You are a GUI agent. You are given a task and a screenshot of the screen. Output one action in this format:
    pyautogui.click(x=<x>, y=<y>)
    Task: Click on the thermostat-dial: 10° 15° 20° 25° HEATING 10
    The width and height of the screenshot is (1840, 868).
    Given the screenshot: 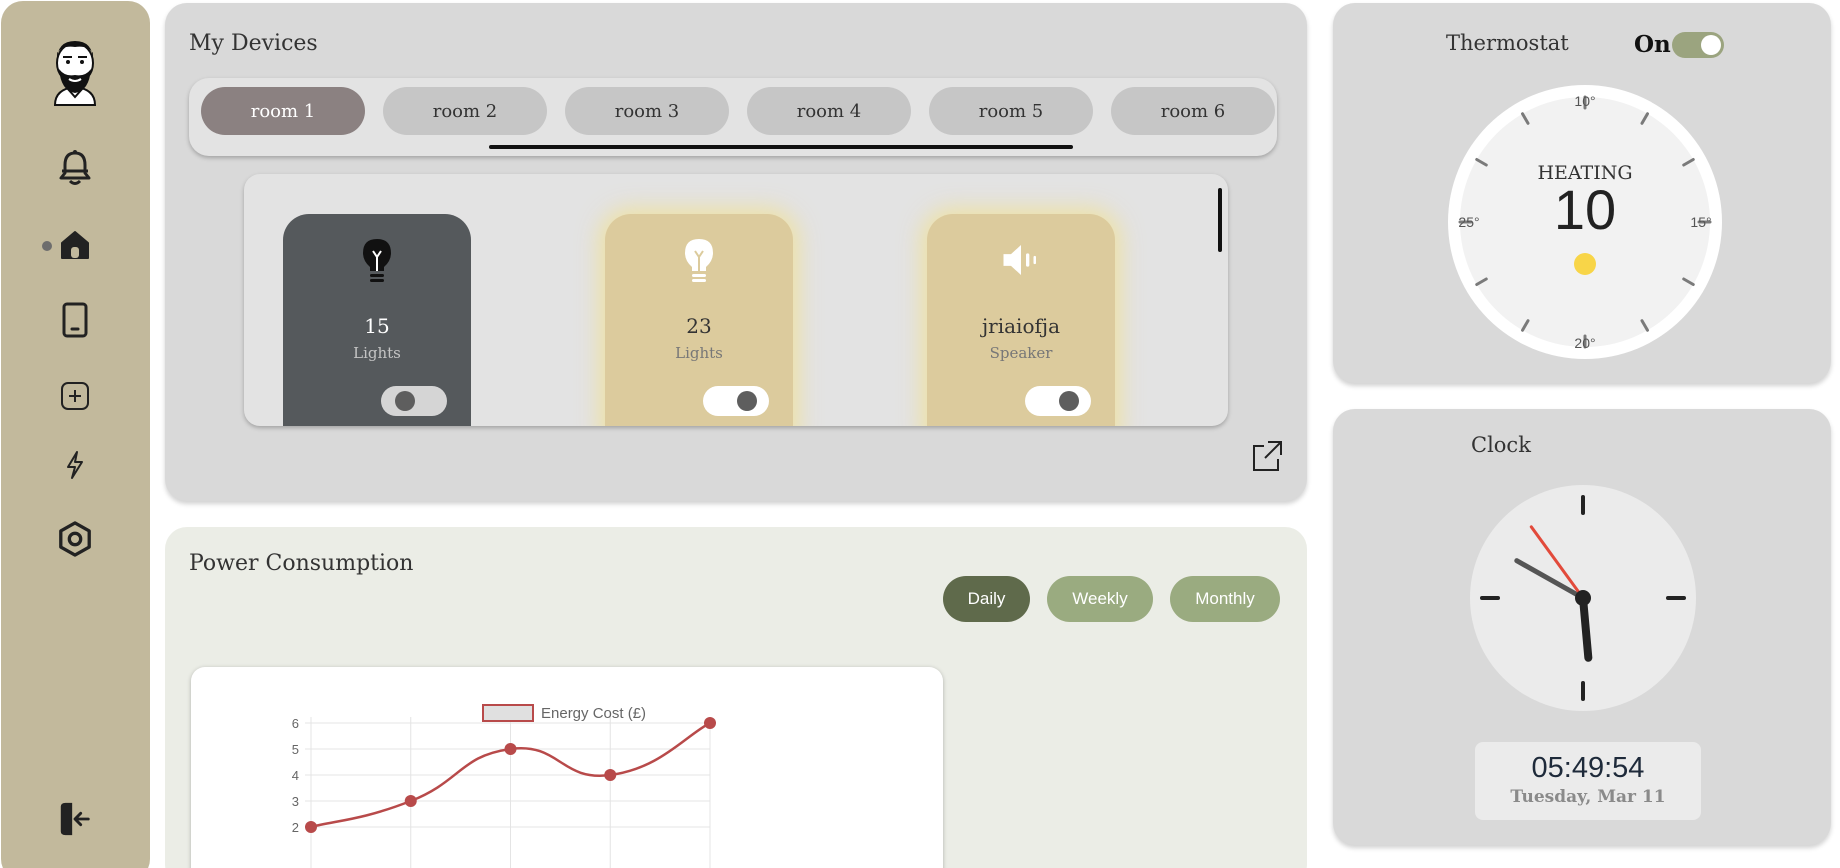 What is the action you would take?
    pyautogui.click(x=1585, y=222)
    